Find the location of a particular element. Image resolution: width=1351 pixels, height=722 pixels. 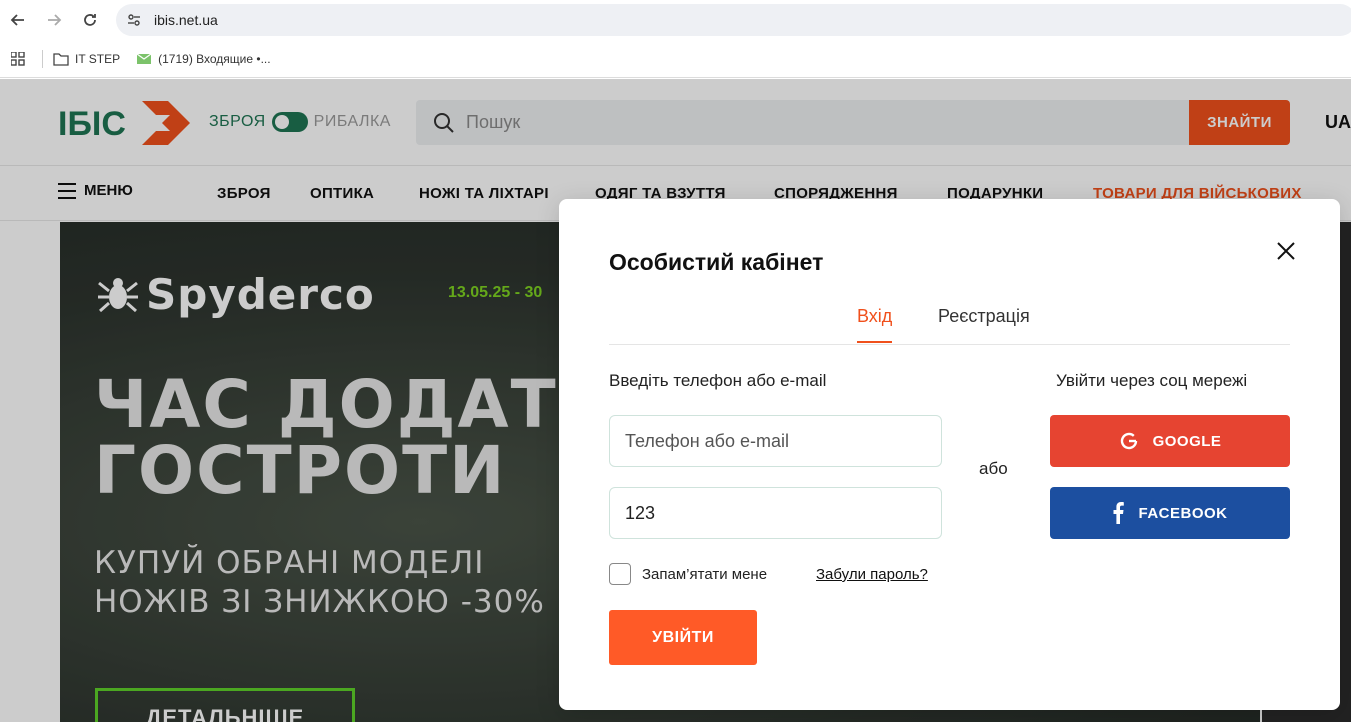

password-field is located at coordinates (775, 513).